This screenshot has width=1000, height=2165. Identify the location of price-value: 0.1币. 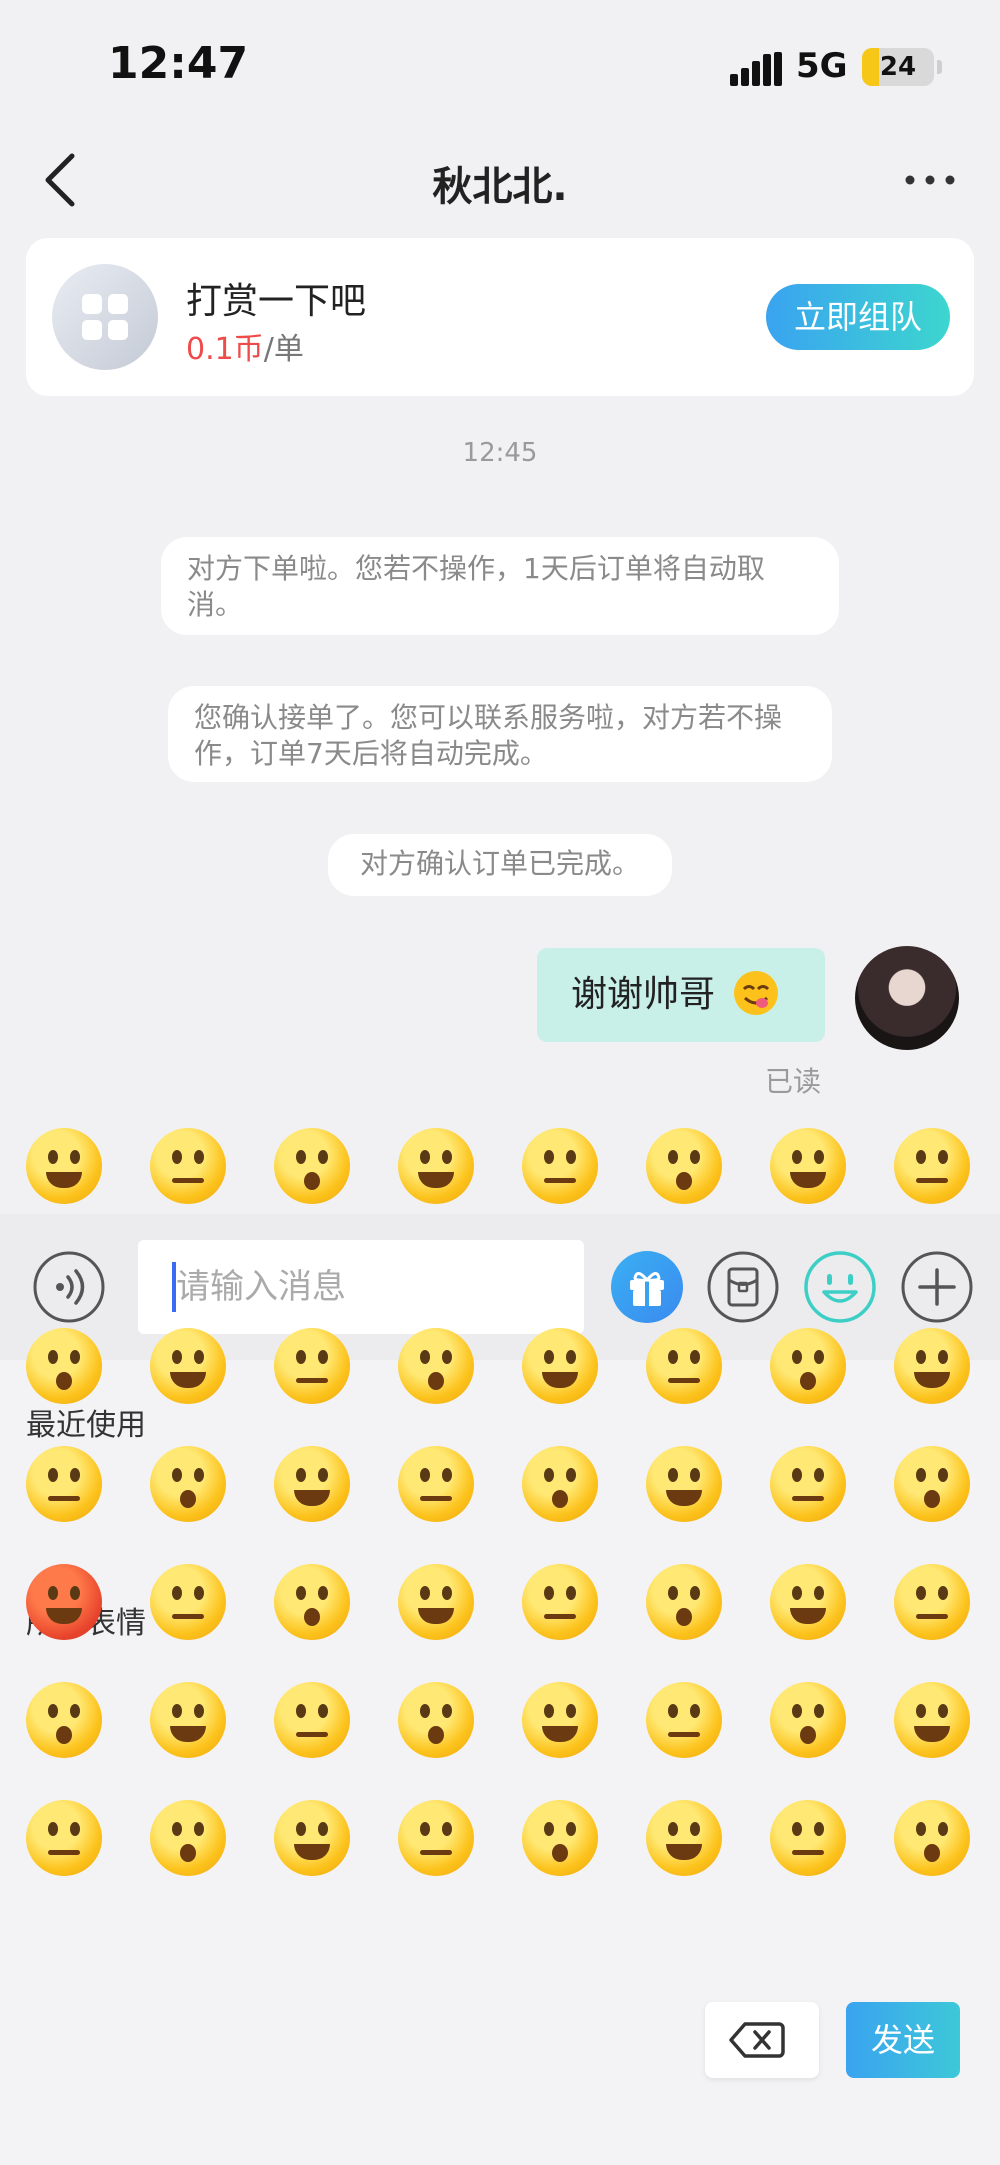
(225, 349).